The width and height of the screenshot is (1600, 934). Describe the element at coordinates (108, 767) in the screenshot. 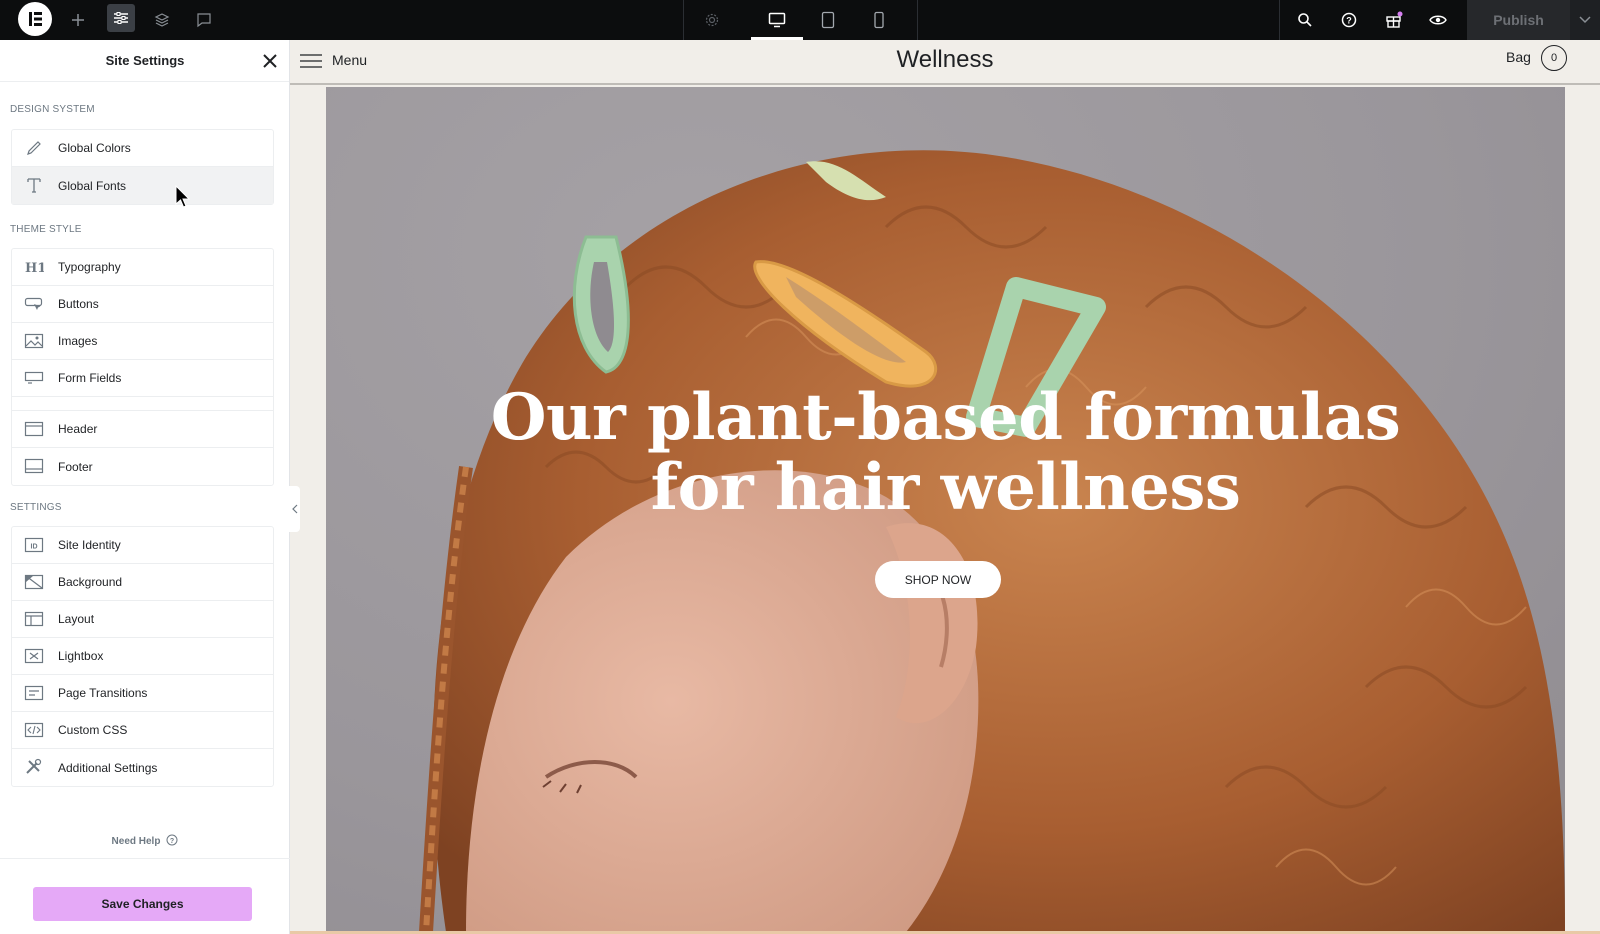

I see `settings-item-label: Additional Settings` at that location.